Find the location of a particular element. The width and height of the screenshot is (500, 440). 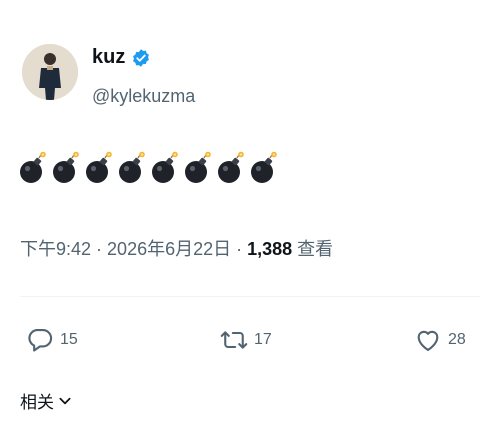

author-handle: @kylekuzma is located at coordinates (143, 96).